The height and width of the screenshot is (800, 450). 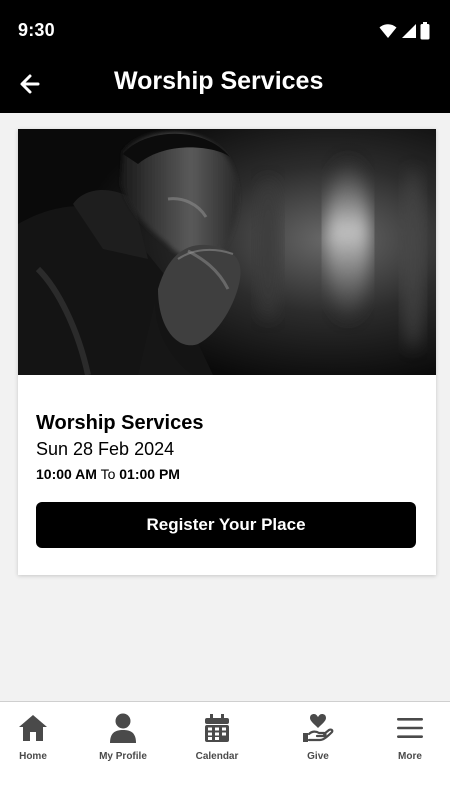 I want to click on nav-item-home: Home, so click(x=36, y=740).